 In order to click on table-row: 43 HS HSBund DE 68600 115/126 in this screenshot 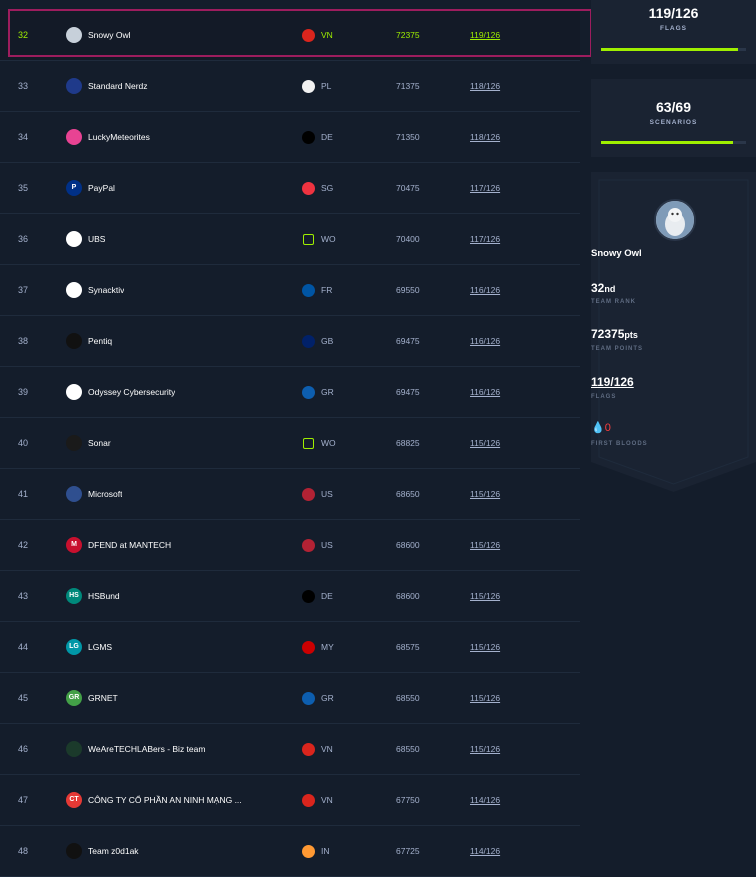, I will do `click(290, 596)`.